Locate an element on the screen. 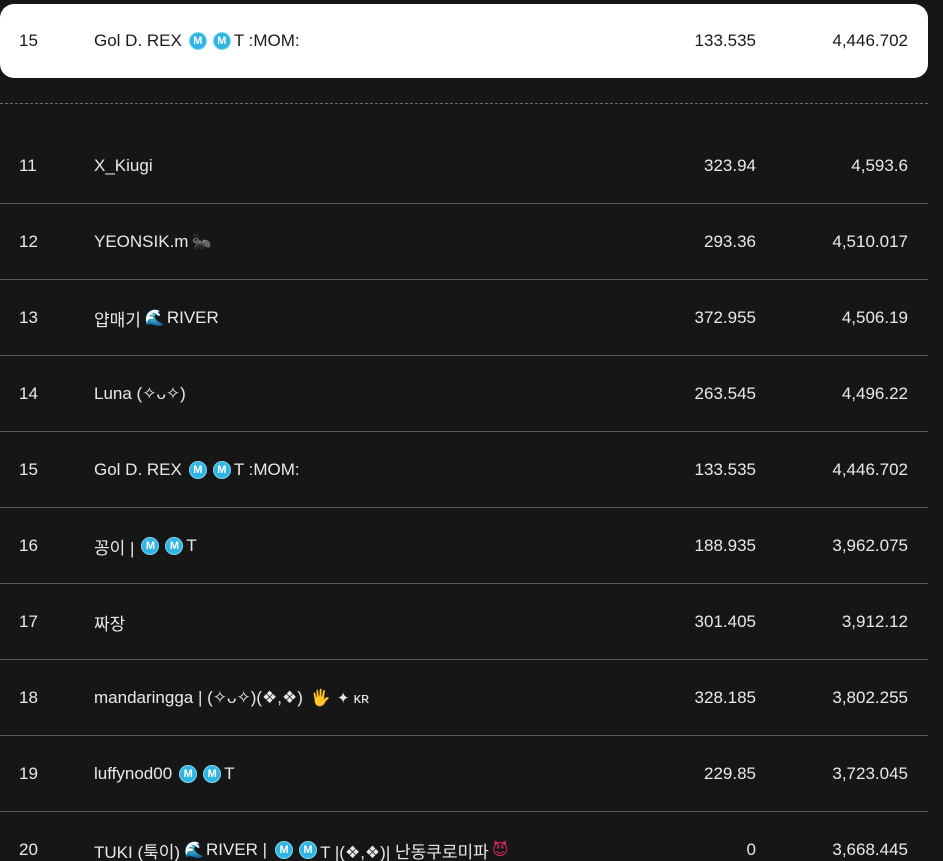  rank-value: 18 is located at coordinates (28, 697).